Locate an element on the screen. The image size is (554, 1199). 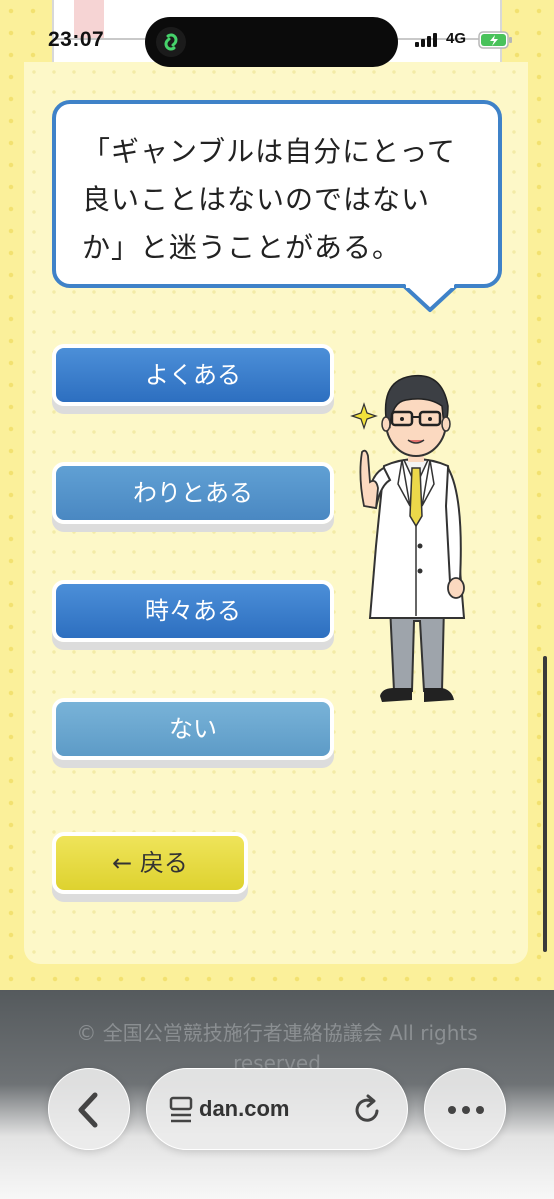
more-icon is located at coordinates (466, 1110).